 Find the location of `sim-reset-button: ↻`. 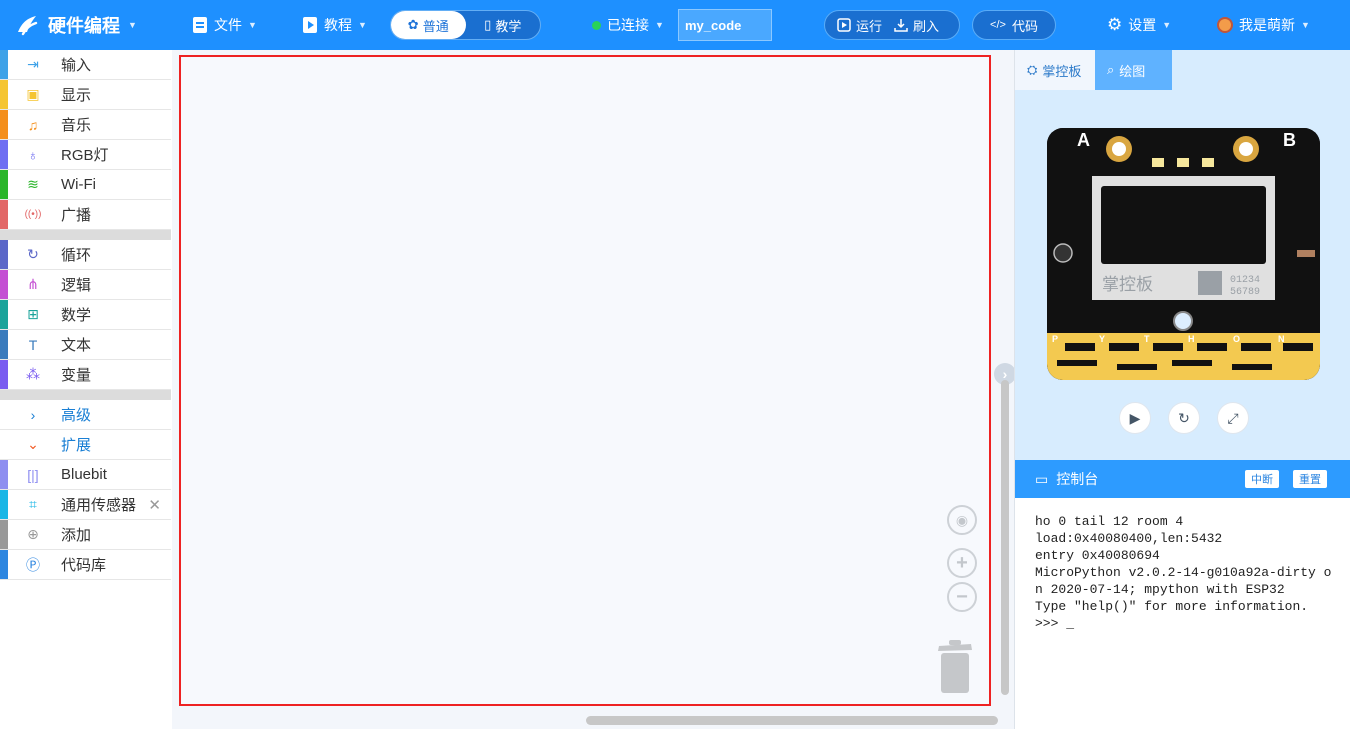

sim-reset-button: ↻ is located at coordinates (1184, 418).